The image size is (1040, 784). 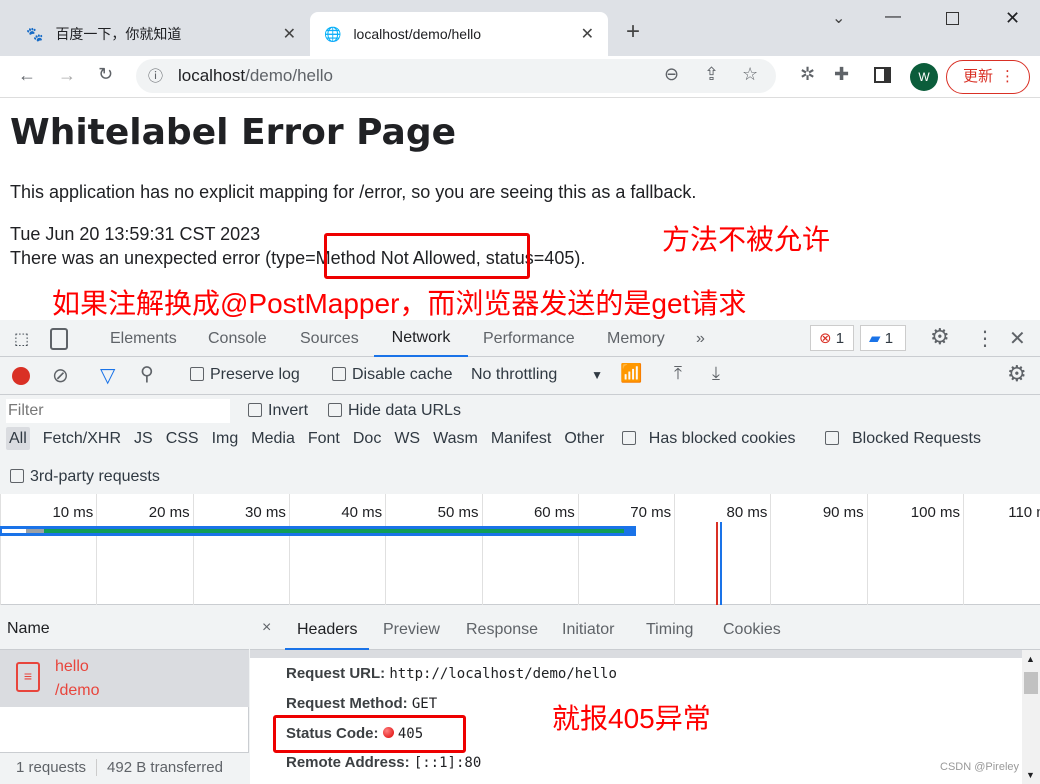 What do you see at coordinates (980, 767) in the screenshot?
I see `watermark: CSDN @Pireley` at bounding box center [980, 767].